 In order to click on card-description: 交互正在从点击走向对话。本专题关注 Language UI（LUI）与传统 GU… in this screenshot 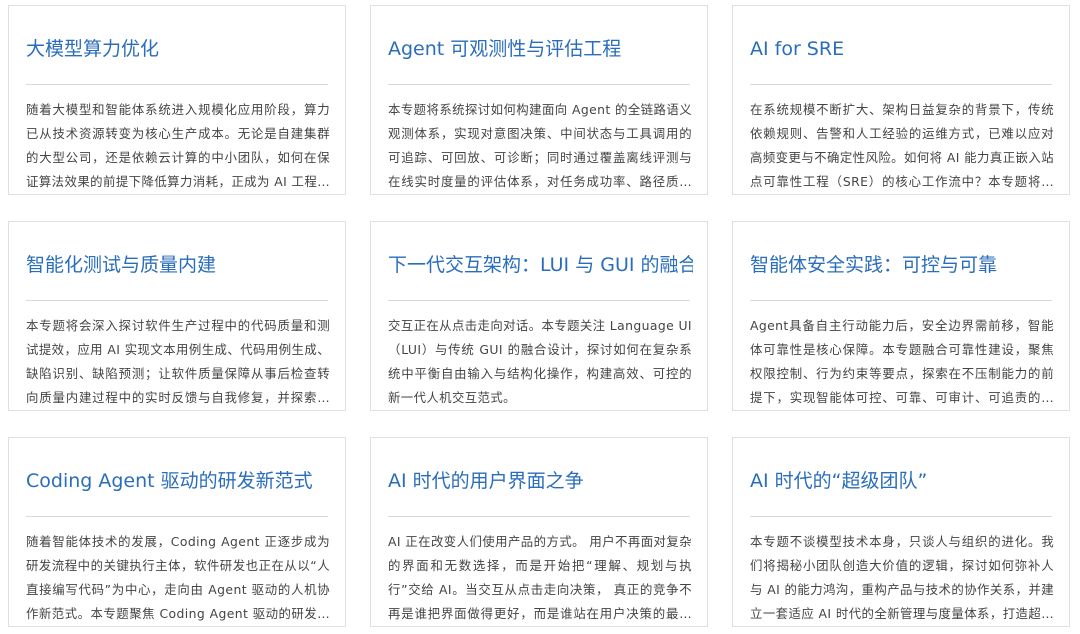, I will do `click(540, 361)`.